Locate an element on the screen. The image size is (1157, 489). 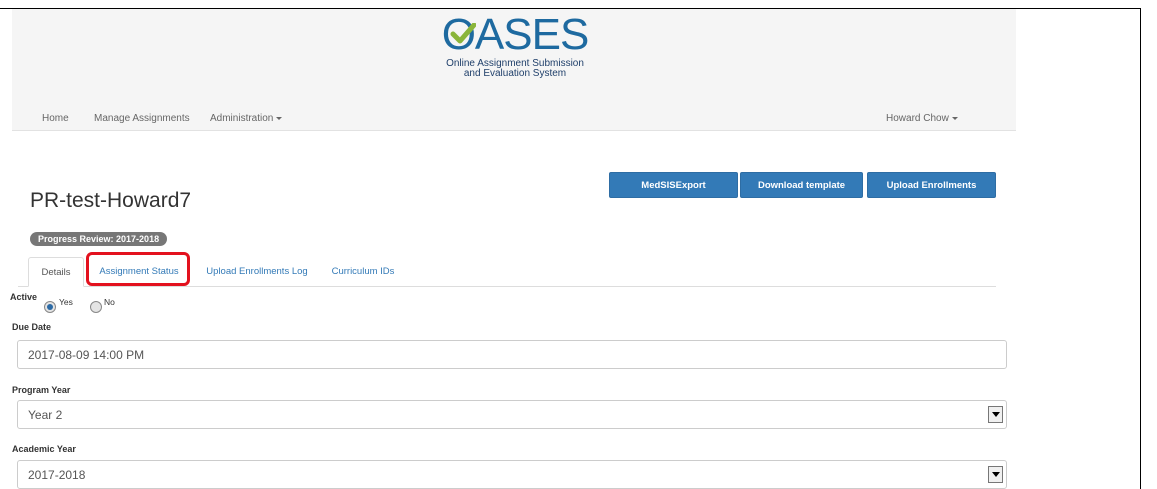
active-yes-label: Yes is located at coordinates (66, 302).